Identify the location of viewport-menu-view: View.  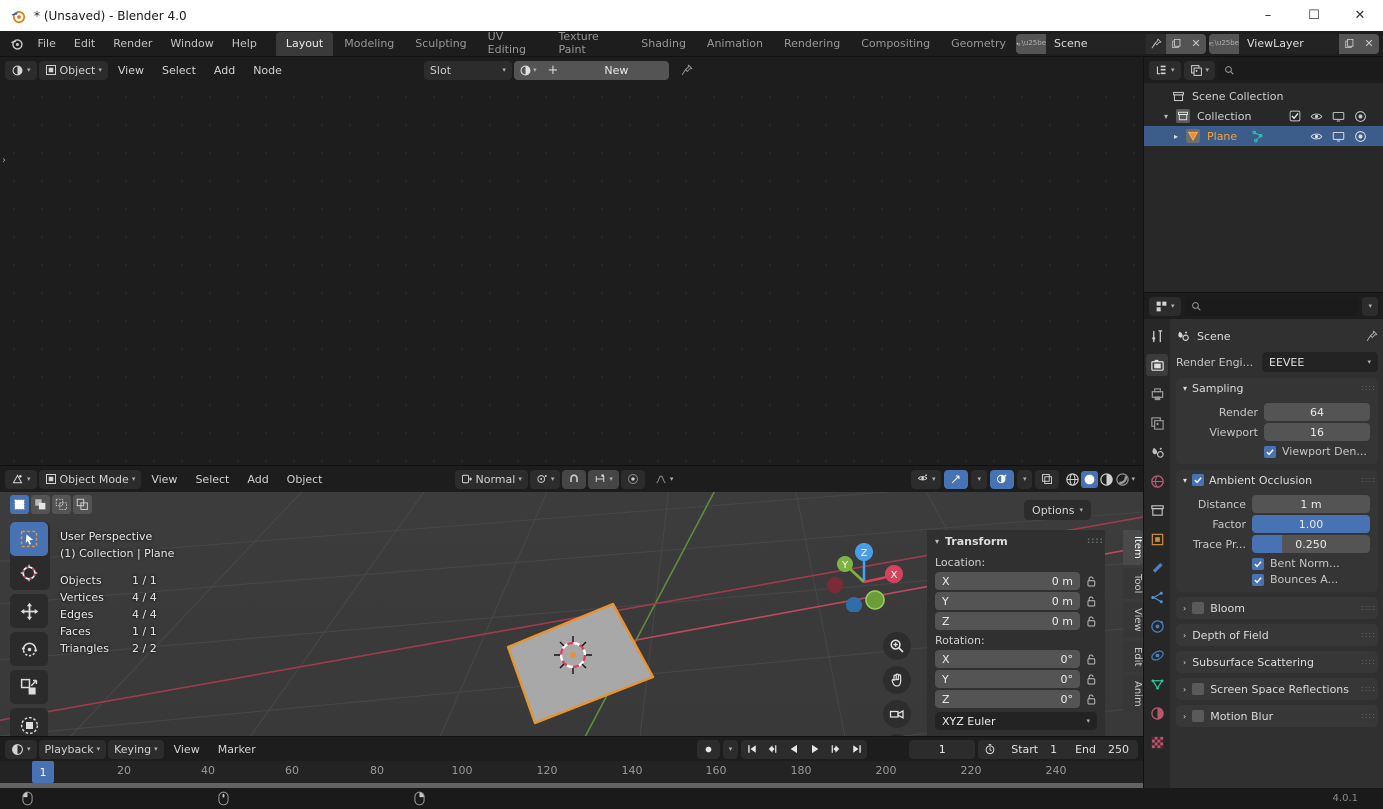
(164, 479).